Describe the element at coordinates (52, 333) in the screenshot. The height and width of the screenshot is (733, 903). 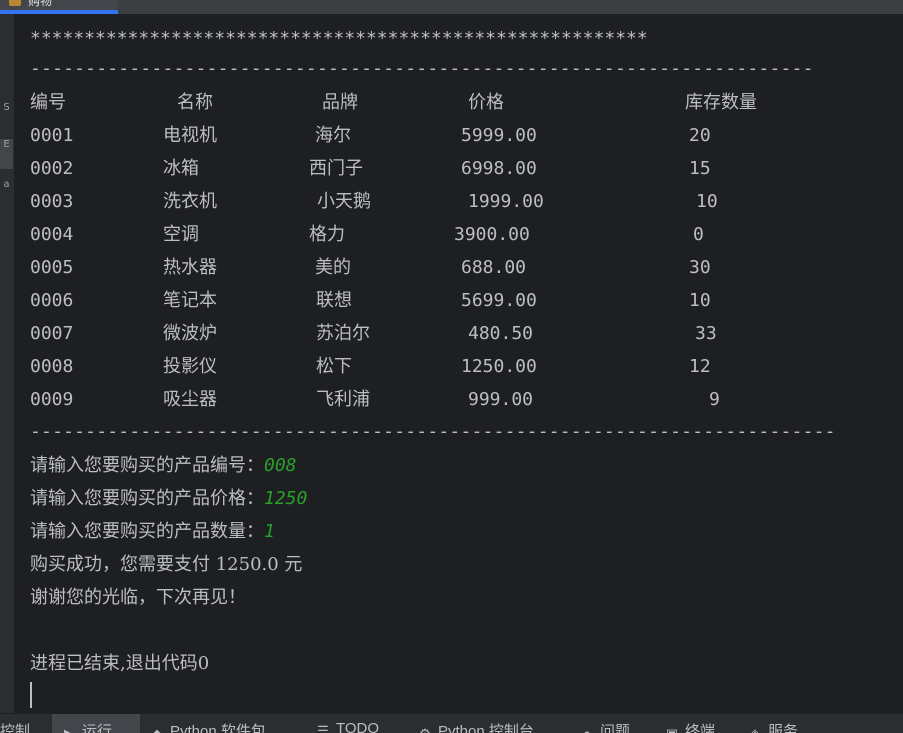
I see `cell-id: 0007` at that location.